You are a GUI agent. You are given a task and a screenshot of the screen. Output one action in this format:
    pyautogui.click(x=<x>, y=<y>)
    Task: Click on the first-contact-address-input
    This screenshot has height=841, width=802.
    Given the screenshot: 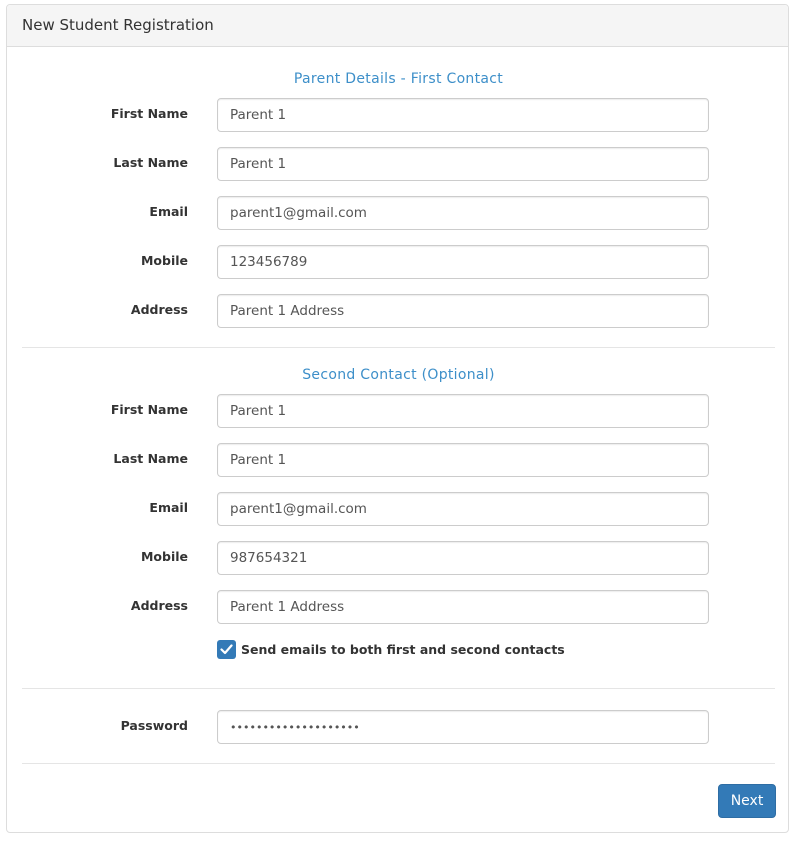 What is the action you would take?
    pyautogui.click(x=463, y=311)
    